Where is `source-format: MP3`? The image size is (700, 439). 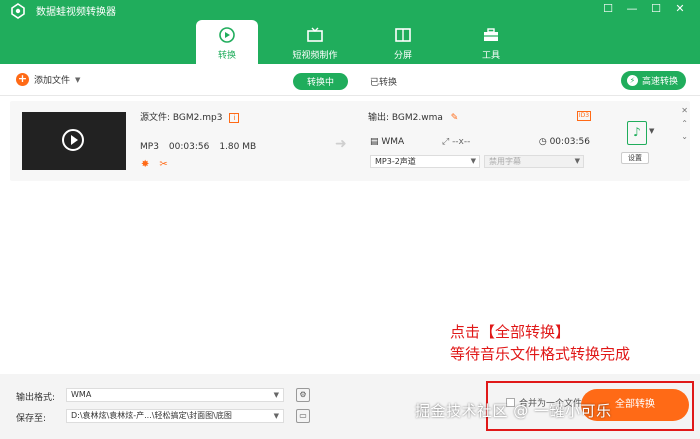 source-format: MP3 is located at coordinates (149, 147).